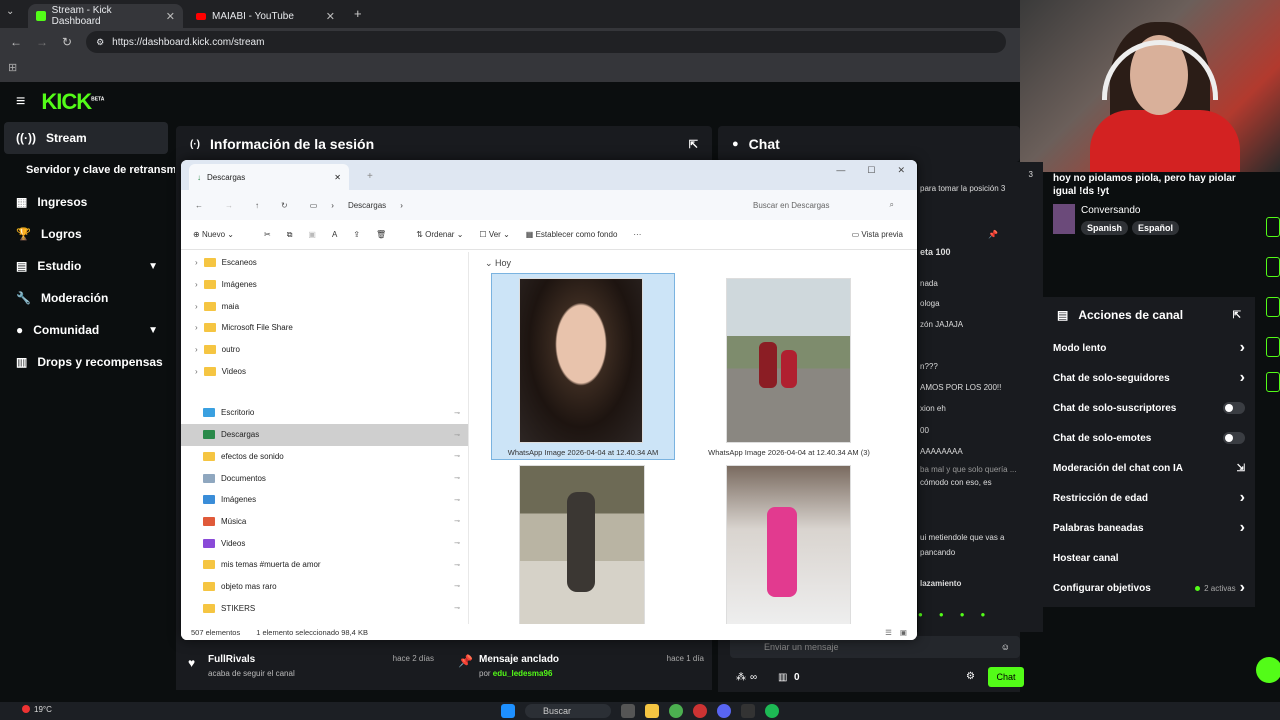 Image resolution: width=1280 pixels, height=720 pixels. Describe the element at coordinates (367, 205) in the screenshot. I see `breadcrumb-item: Descargas` at that location.